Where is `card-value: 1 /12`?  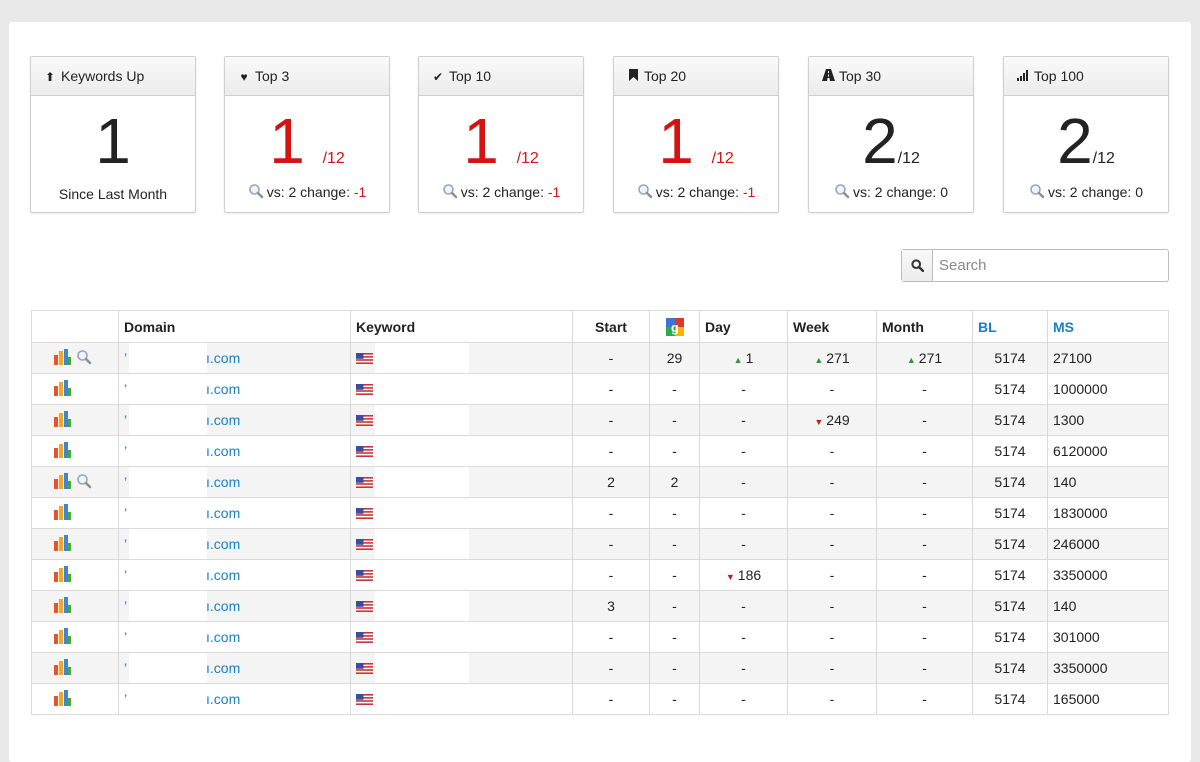 card-value: 1 /12 is located at coordinates (501, 141).